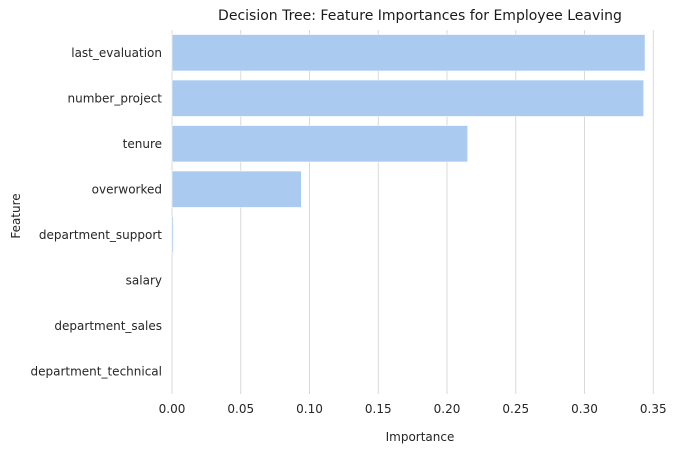 This screenshot has height=453, width=678. What do you see at coordinates (100, 235) in the screenshot?
I see `y-tick-label: department_support` at bounding box center [100, 235].